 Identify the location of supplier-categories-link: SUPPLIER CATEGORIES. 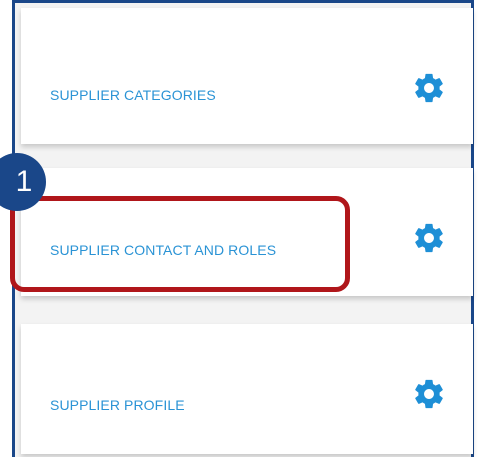
(133, 95).